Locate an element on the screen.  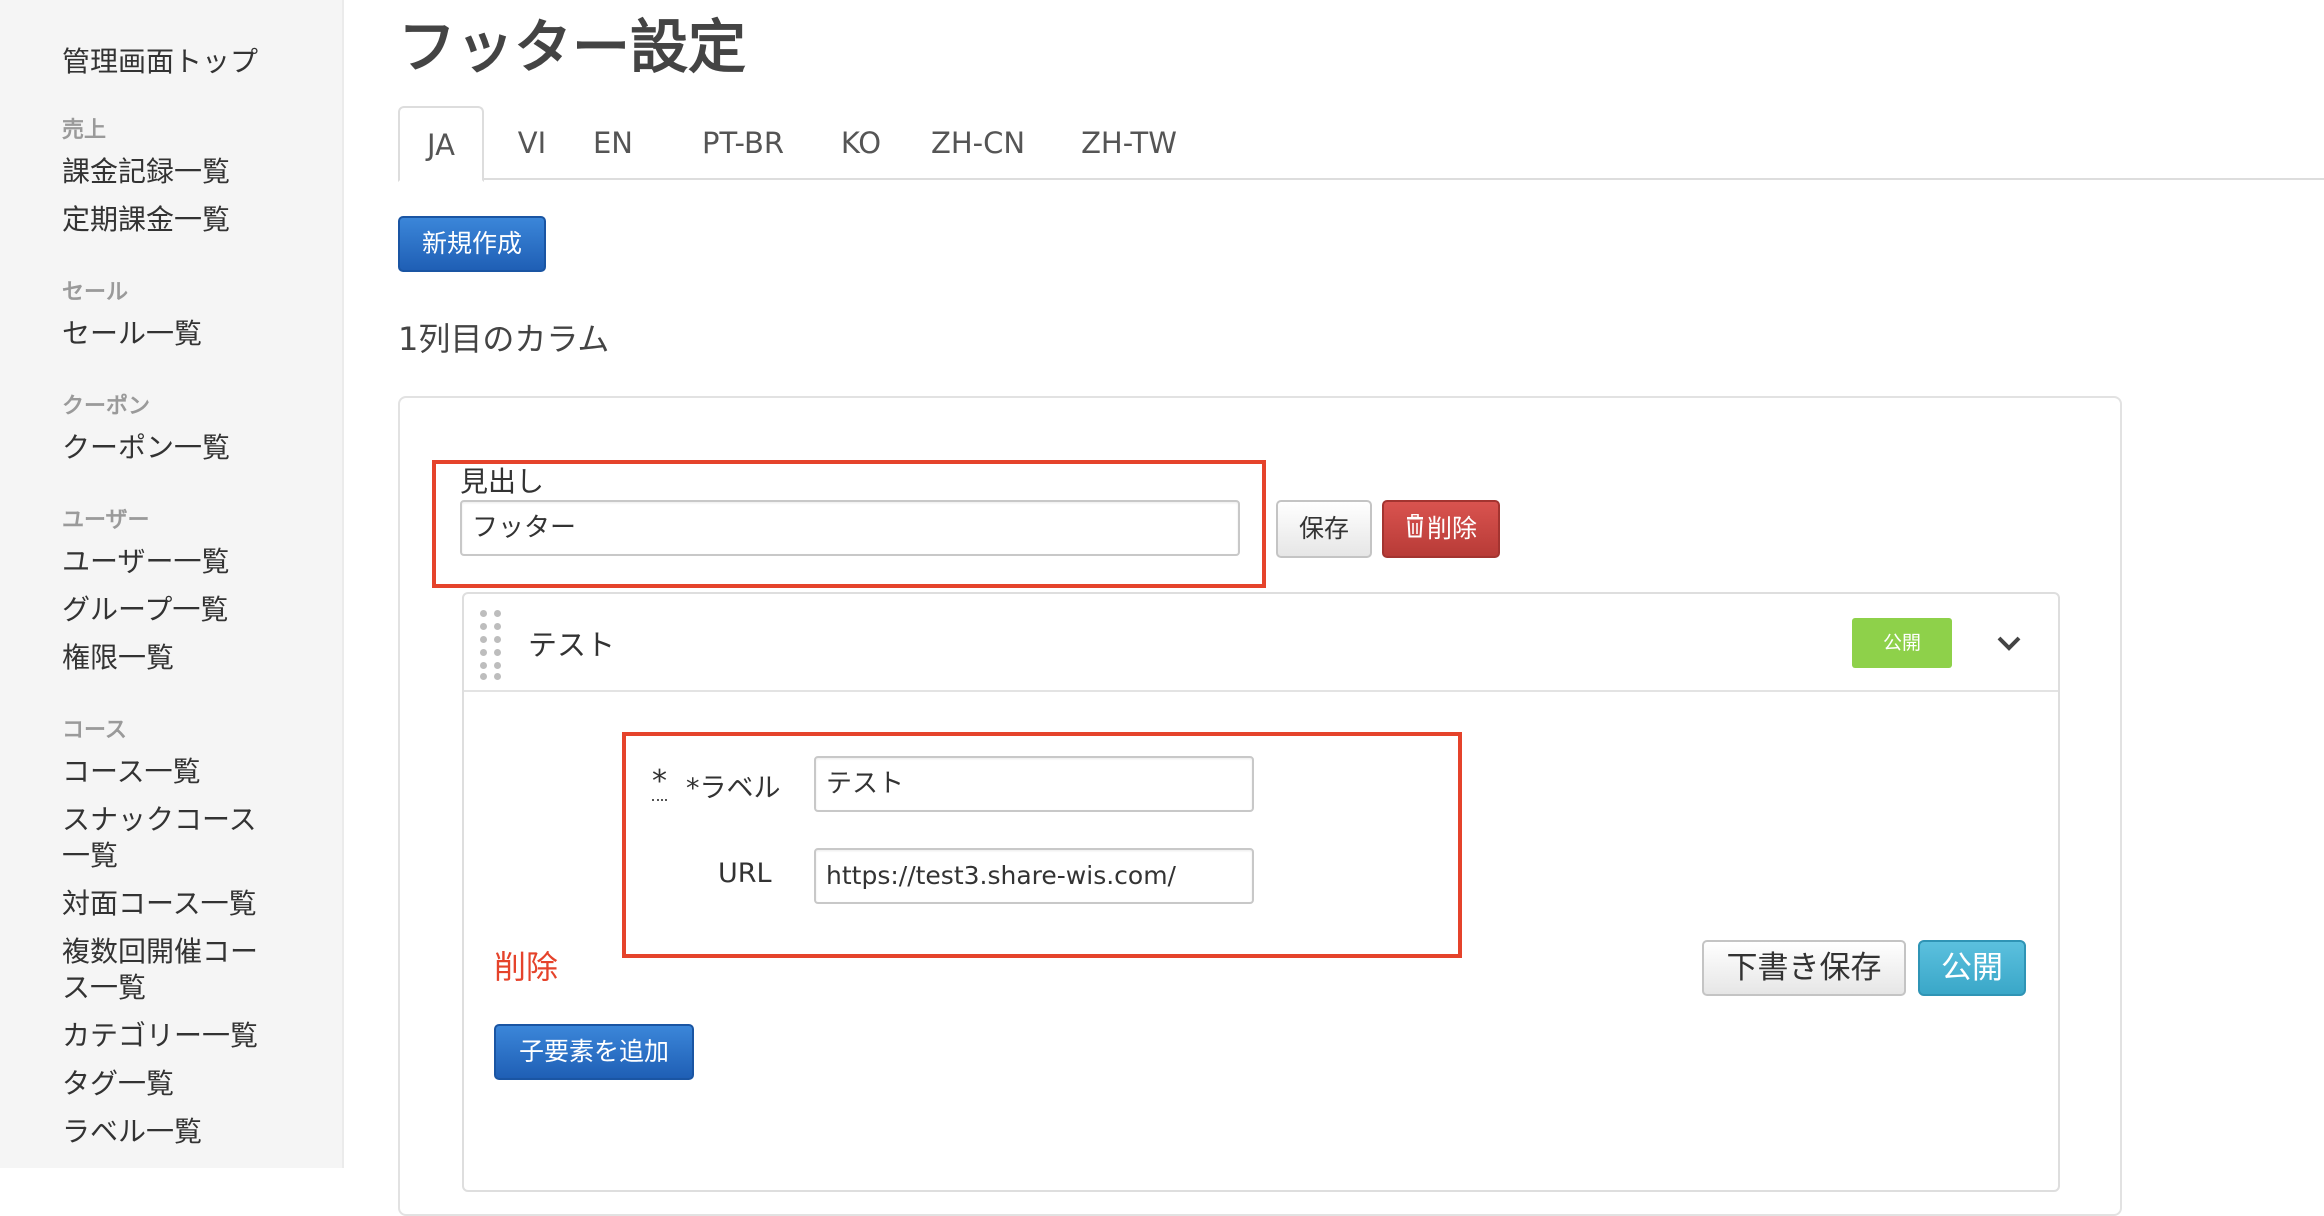
heading-save-button: 保存 is located at coordinates (1324, 529).